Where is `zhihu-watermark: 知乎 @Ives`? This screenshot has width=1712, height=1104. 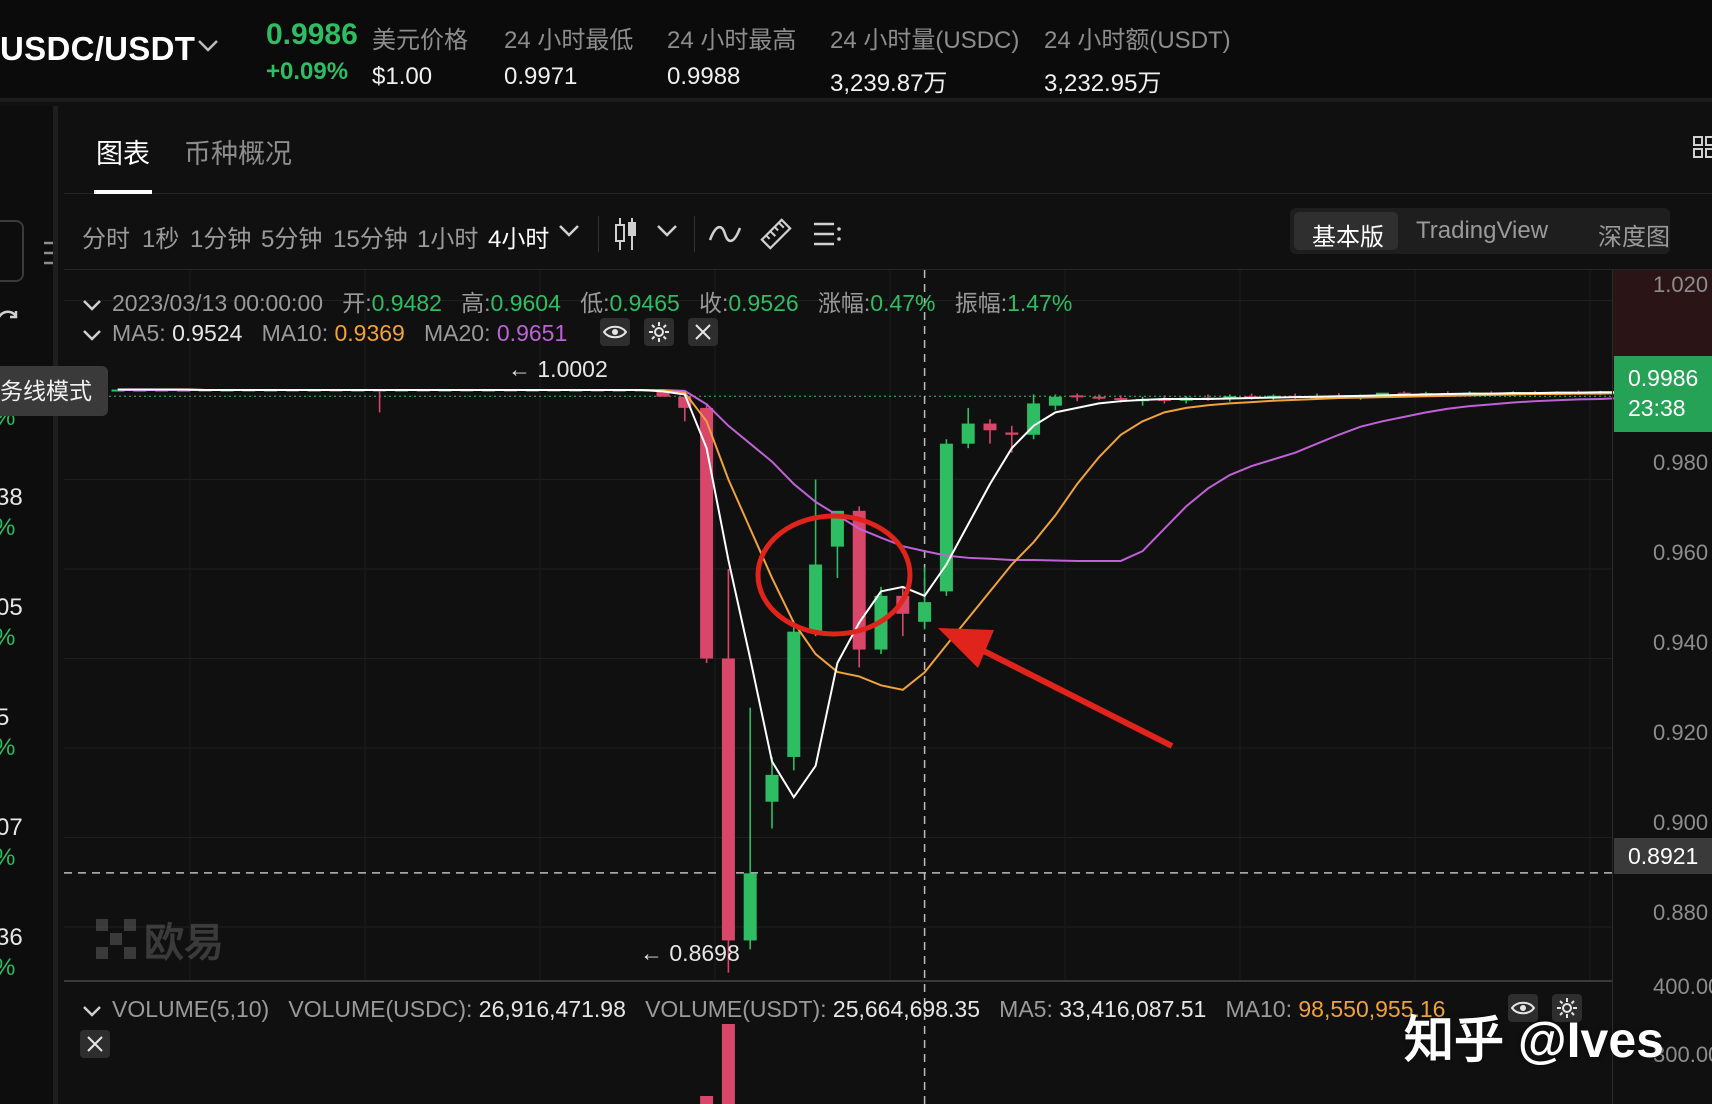 zhihu-watermark: 知乎 @Ives is located at coordinates (1534, 1040).